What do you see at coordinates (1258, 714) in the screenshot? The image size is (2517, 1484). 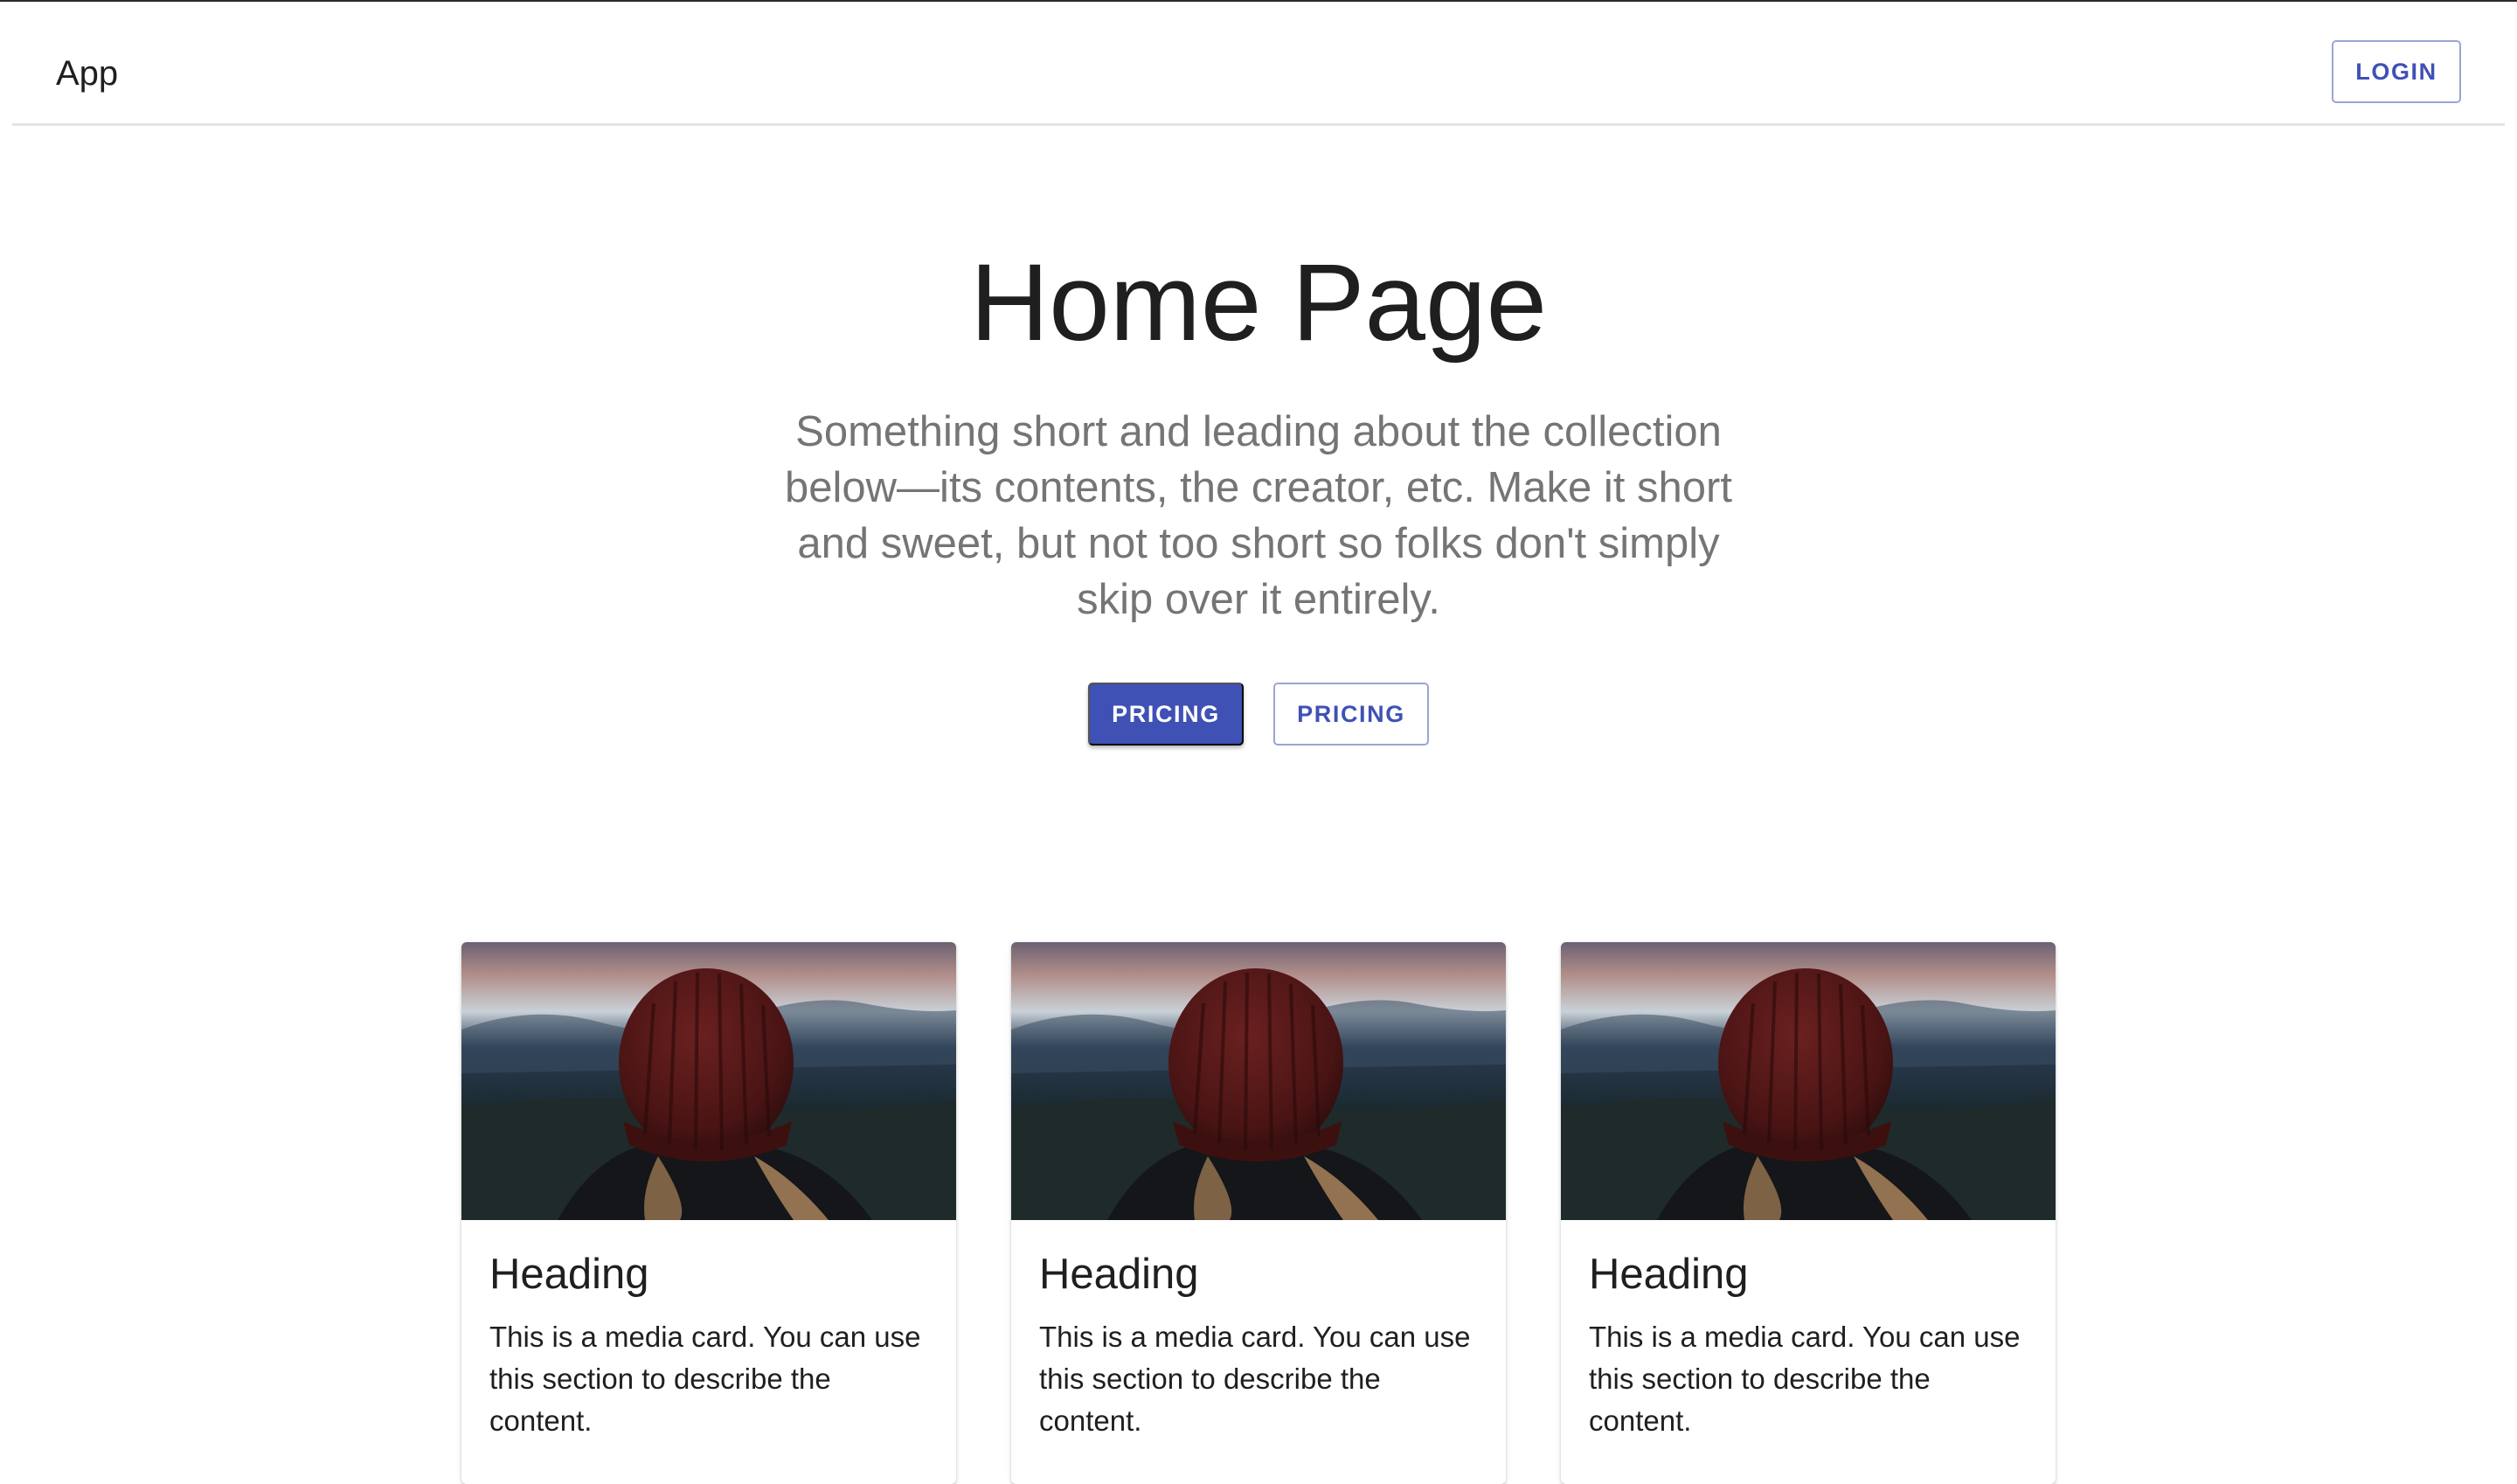 I see `hero-buttons: PRICING PRICING` at bounding box center [1258, 714].